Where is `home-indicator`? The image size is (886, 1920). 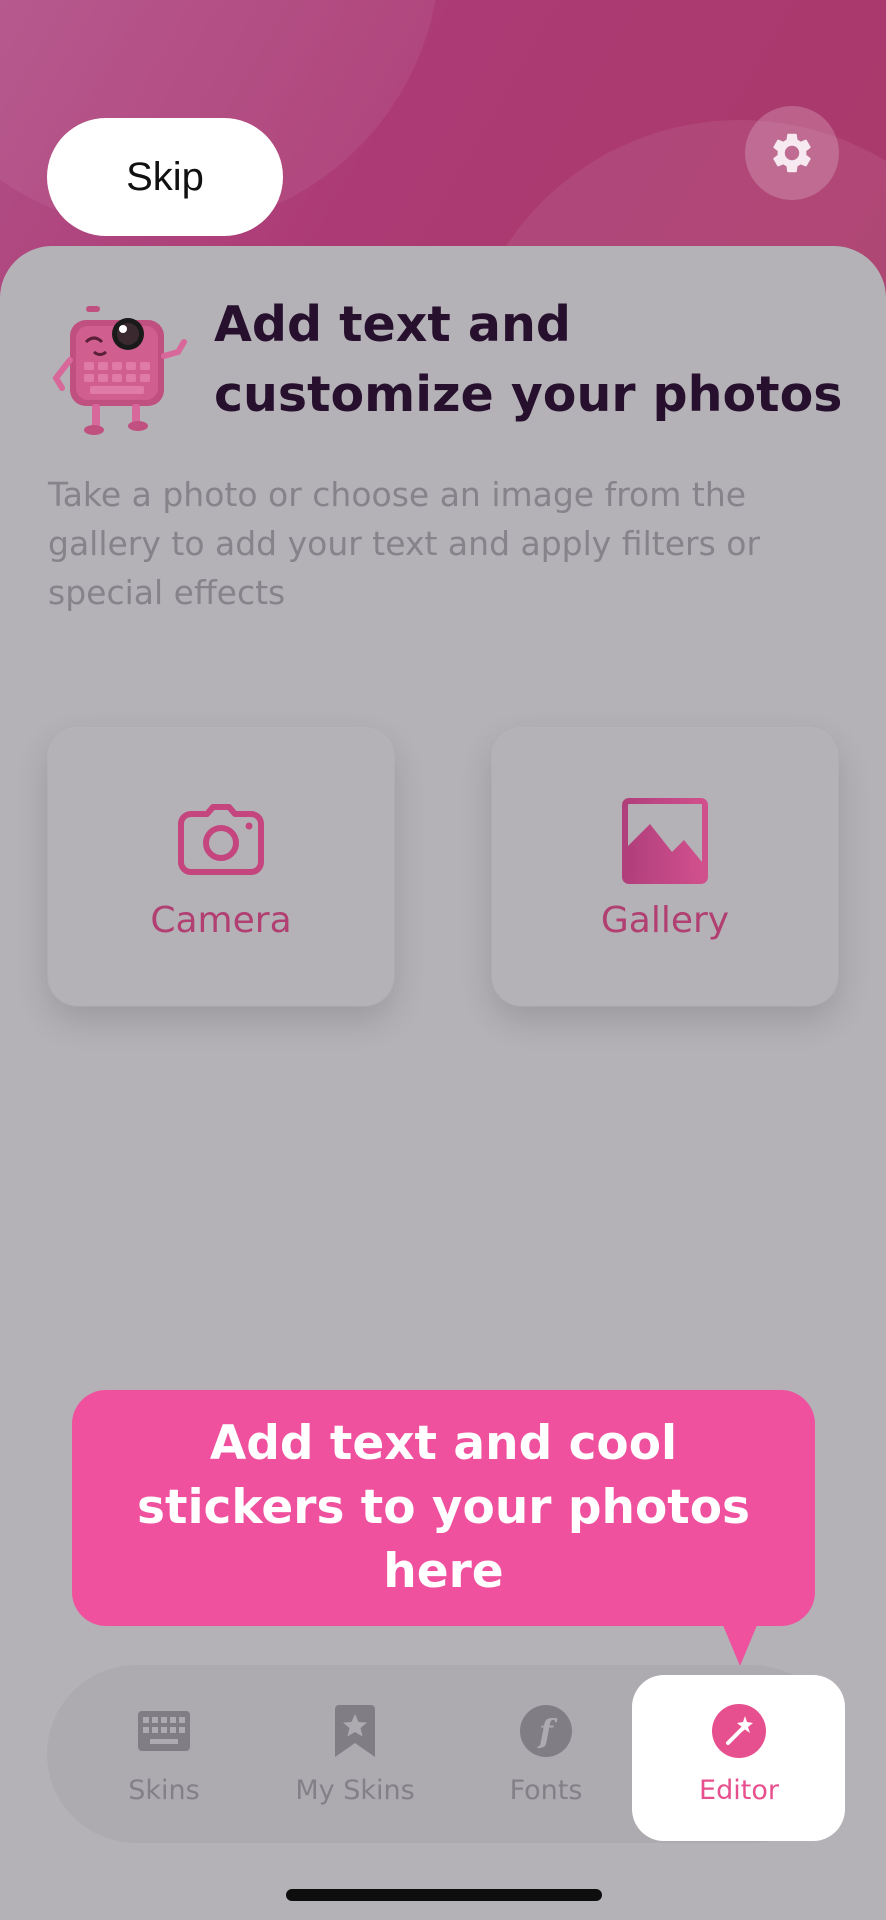
home-indicator is located at coordinates (444, 1895).